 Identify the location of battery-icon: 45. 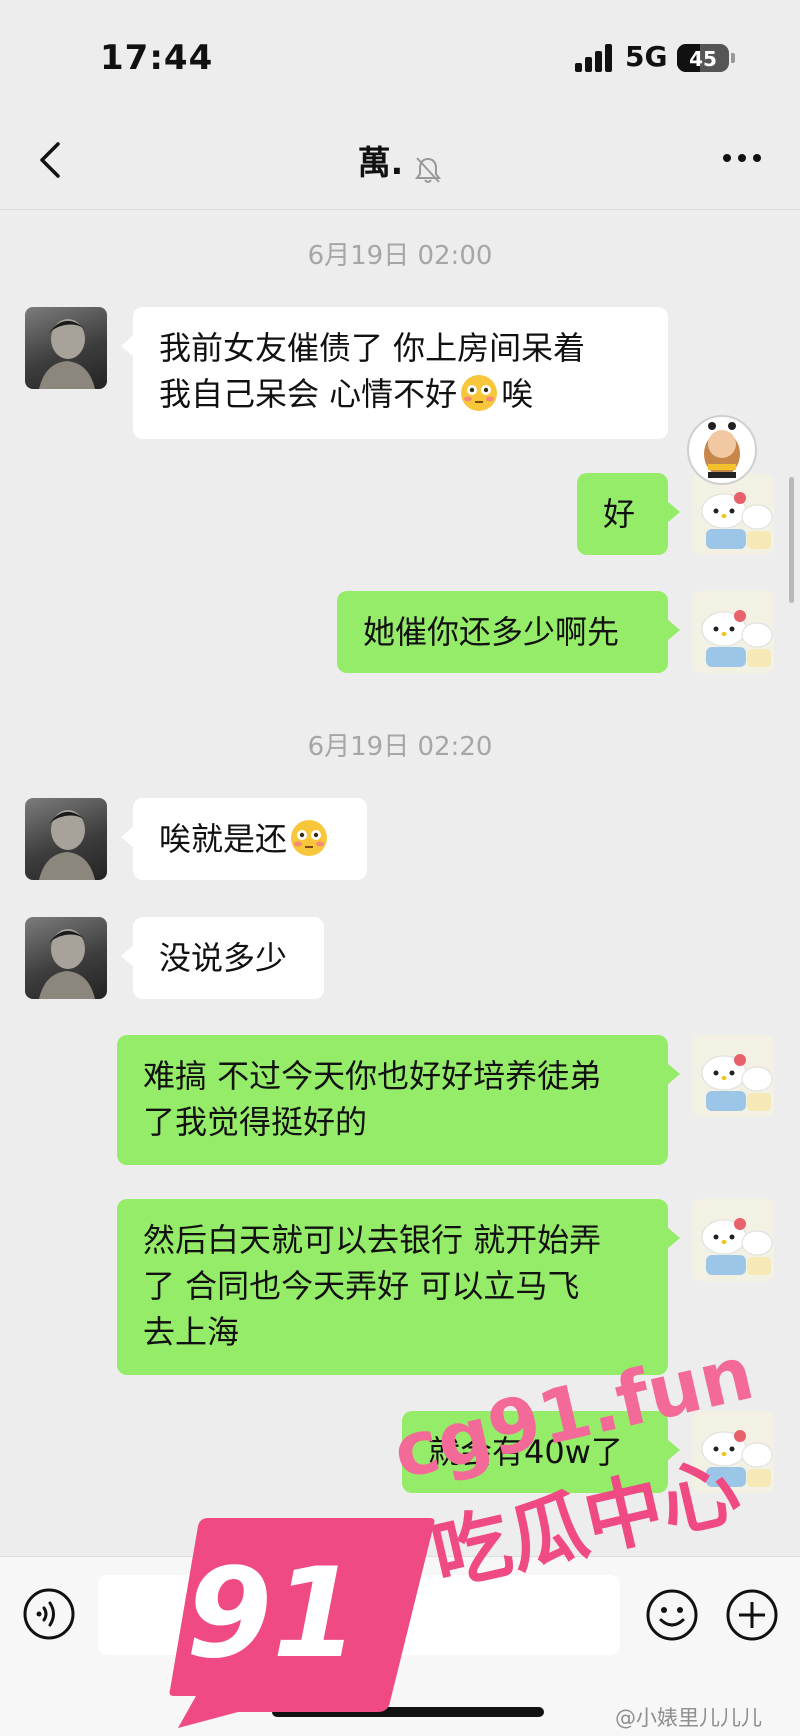
(703, 58).